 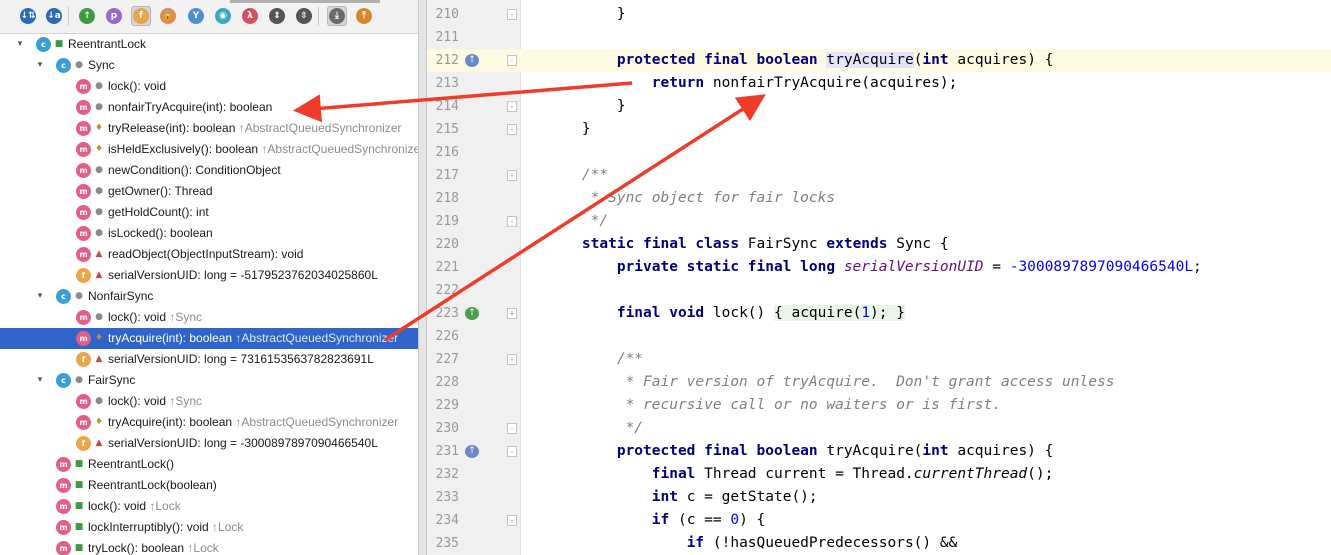 I want to click on tree-class-node: ▾ c ● Sync, so click(x=209, y=65).